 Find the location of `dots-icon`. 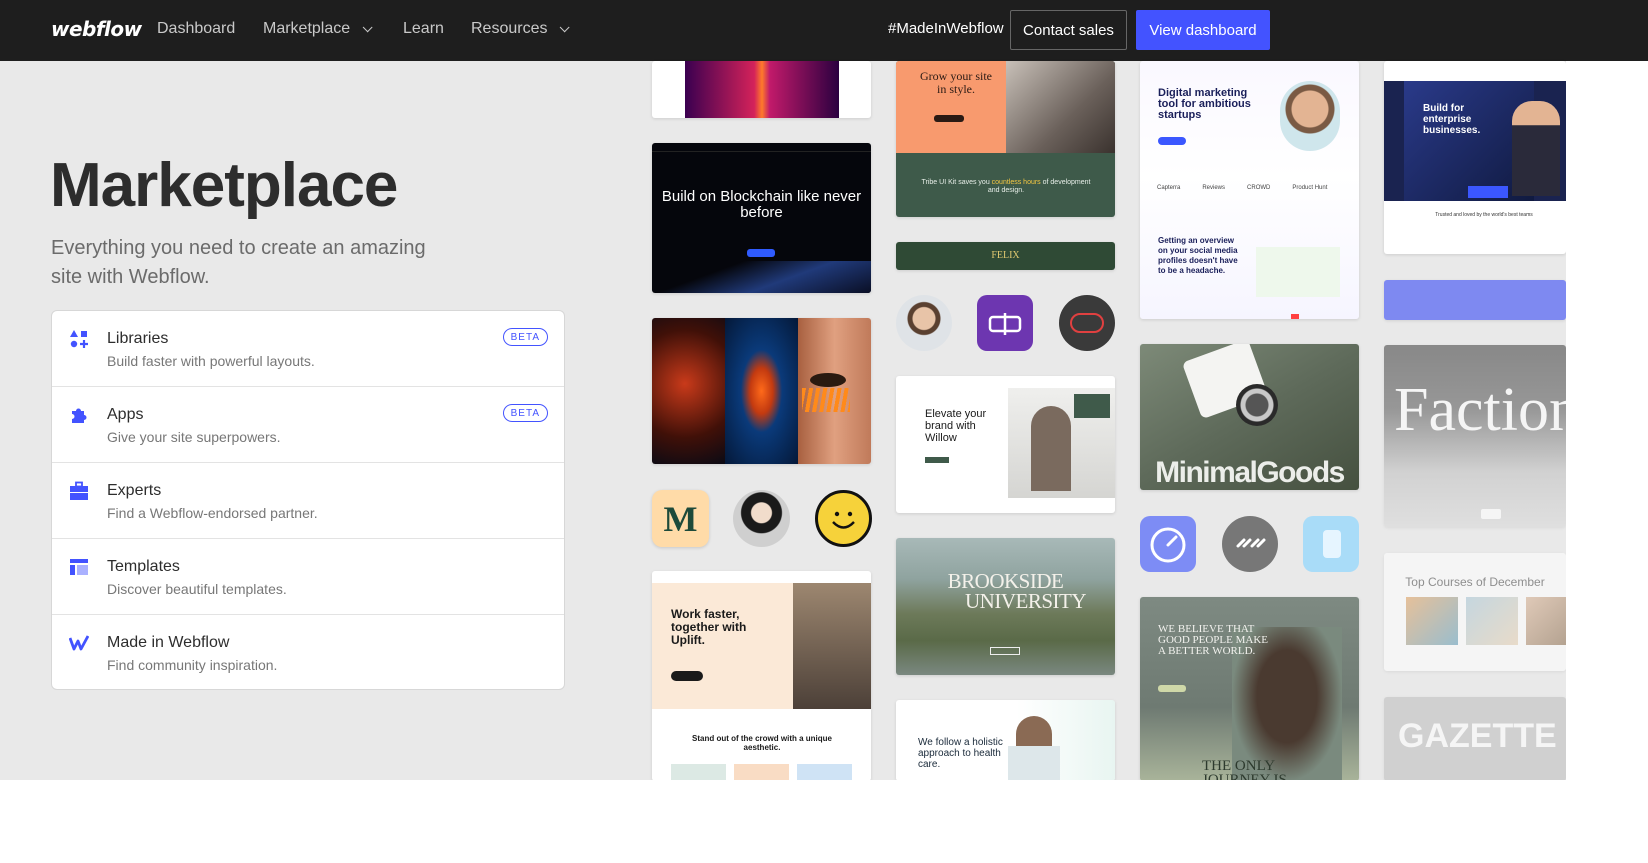

dots-icon is located at coordinates (1251, 543).